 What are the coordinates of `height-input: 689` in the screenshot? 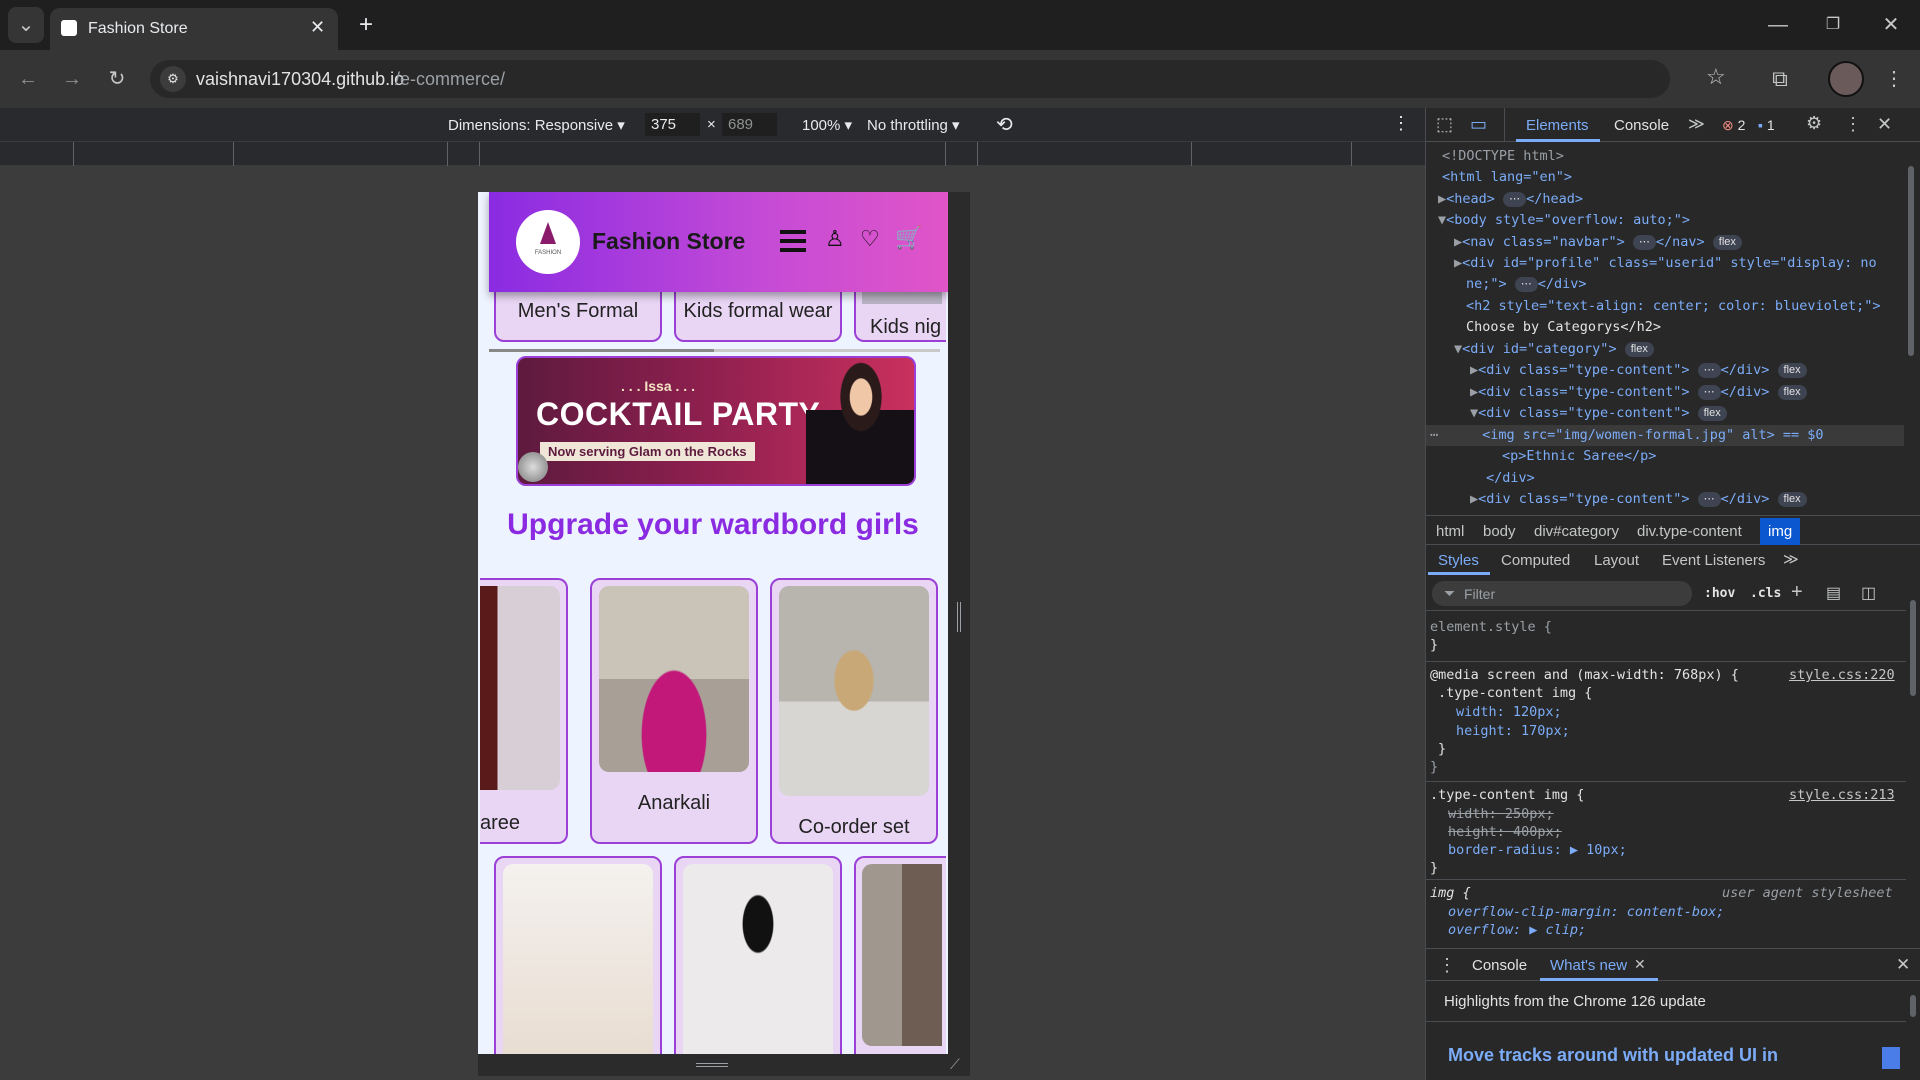 It's located at (749, 124).